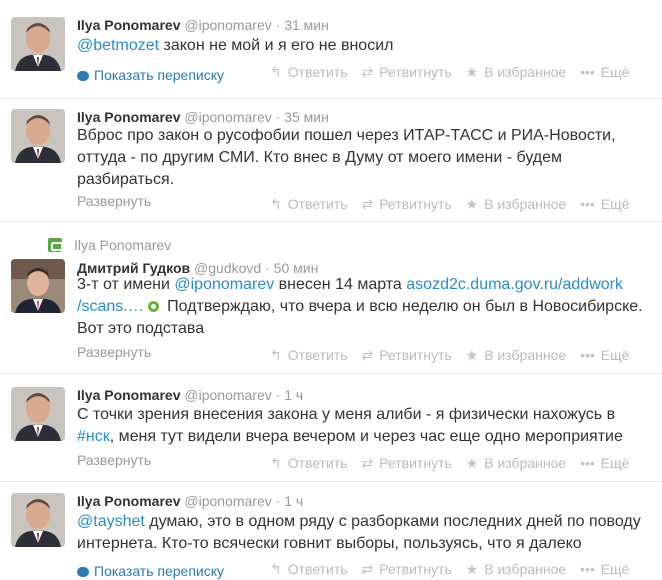 The image size is (662, 580). What do you see at coordinates (276, 45) in the screenshot?
I see `tweet-text-body: закон не мой и я его не вносил` at bounding box center [276, 45].